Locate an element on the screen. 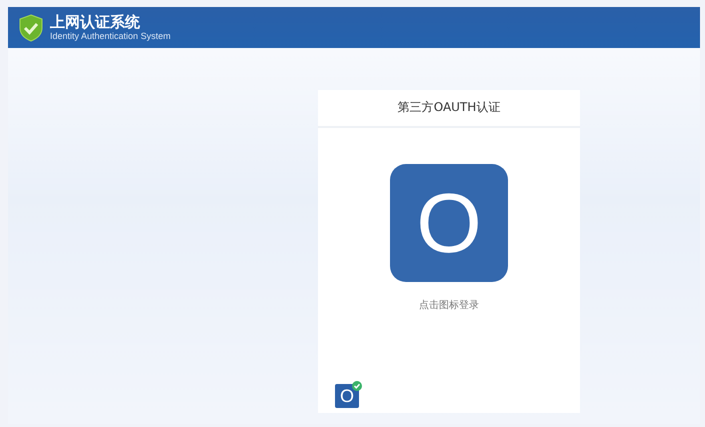 Image resolution: width=705 pixels, height=427 pixels. app-badge-icon: O is located at coordinates (347, 396).